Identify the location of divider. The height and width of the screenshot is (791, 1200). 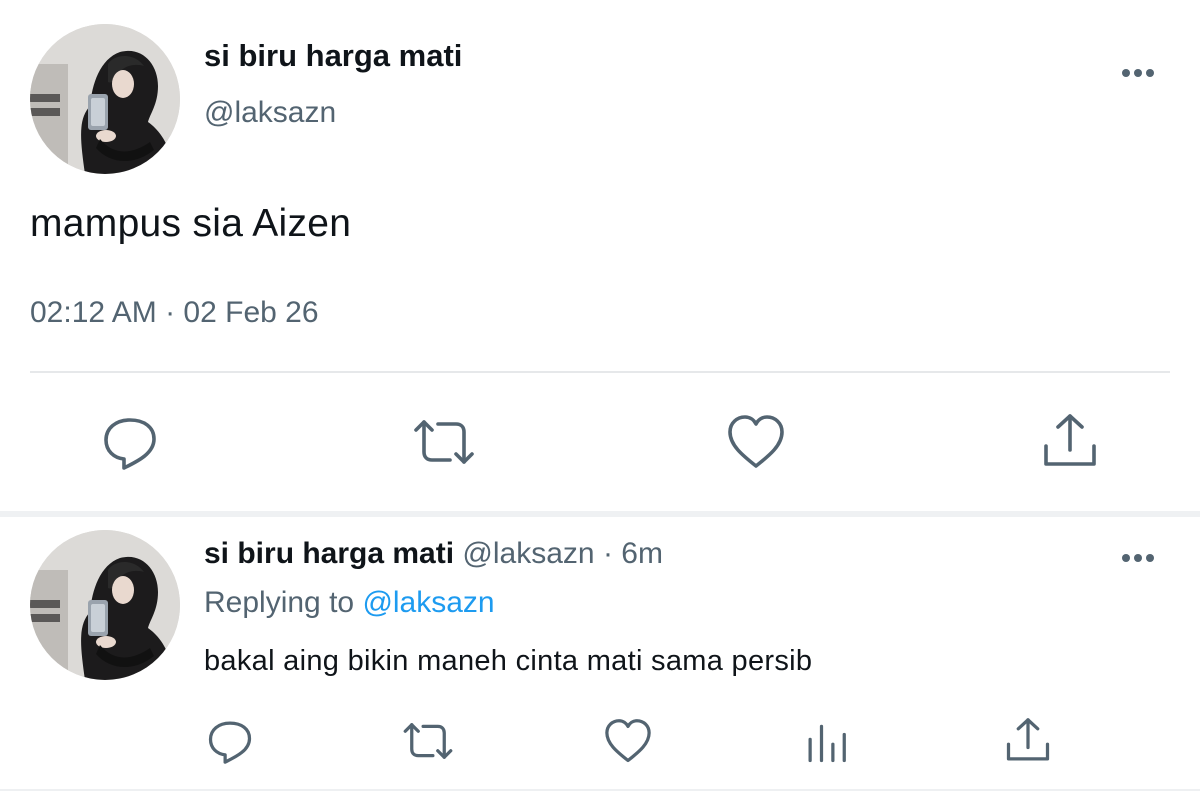
(600, 372).